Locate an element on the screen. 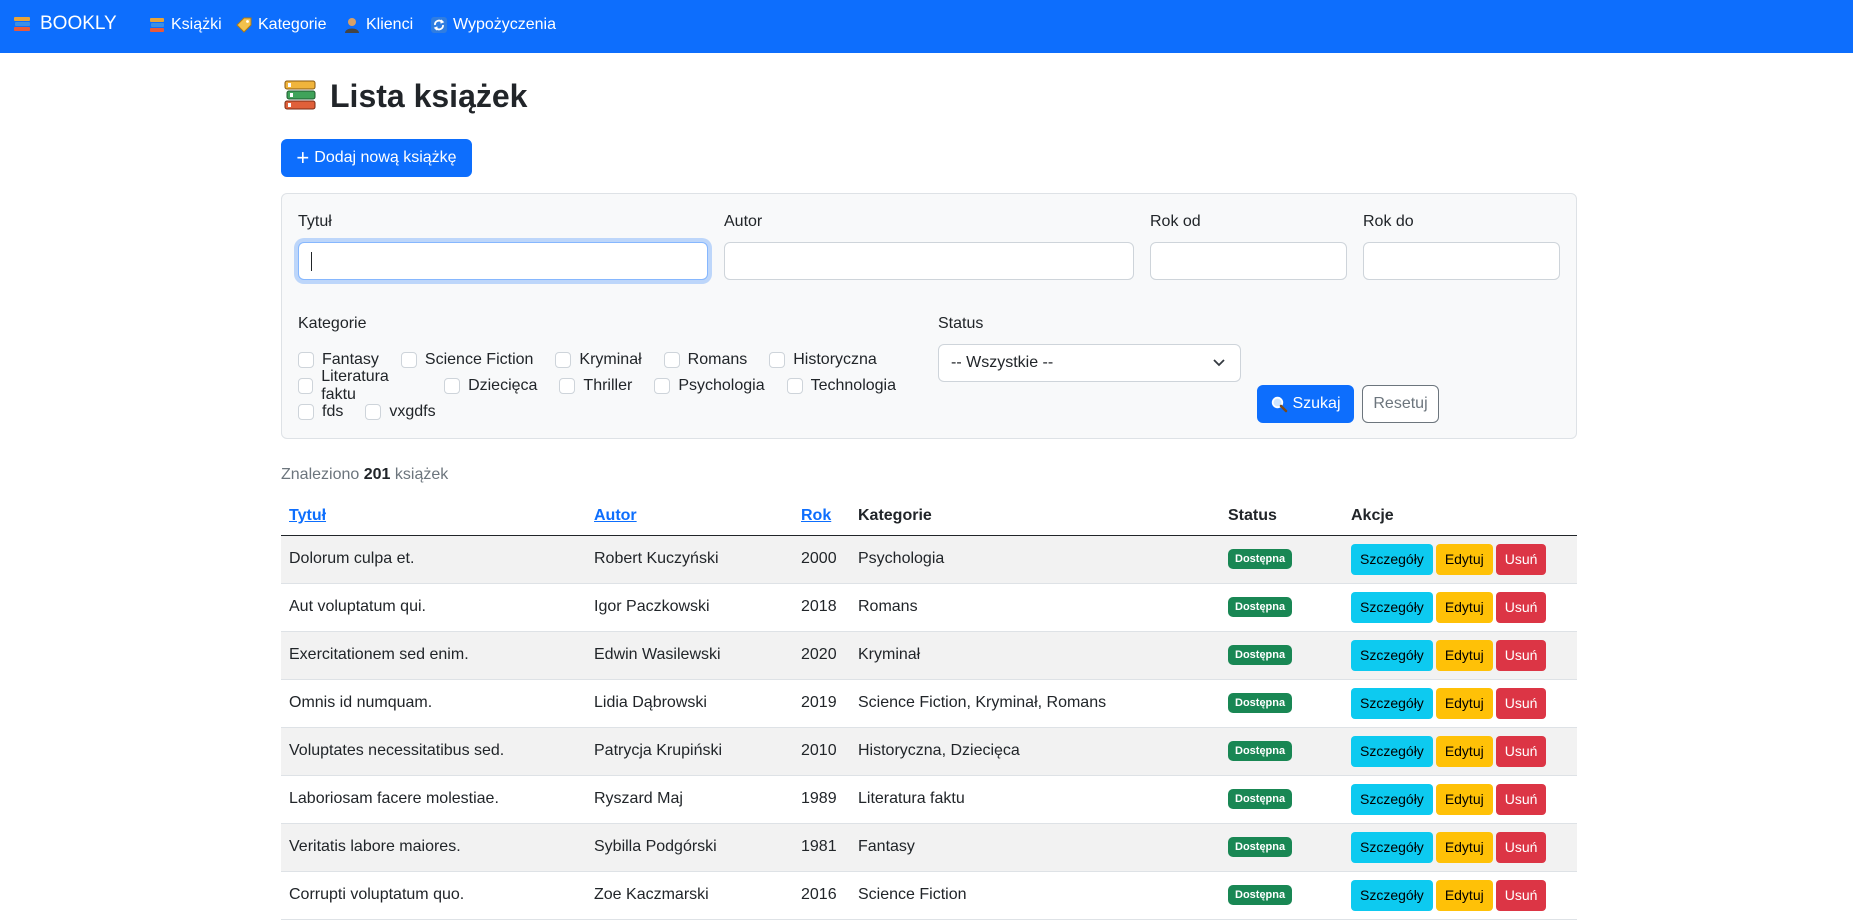 This screenshot has height=920, width=1853. nav-item-books: Książki is located at coordinates (184, 25).